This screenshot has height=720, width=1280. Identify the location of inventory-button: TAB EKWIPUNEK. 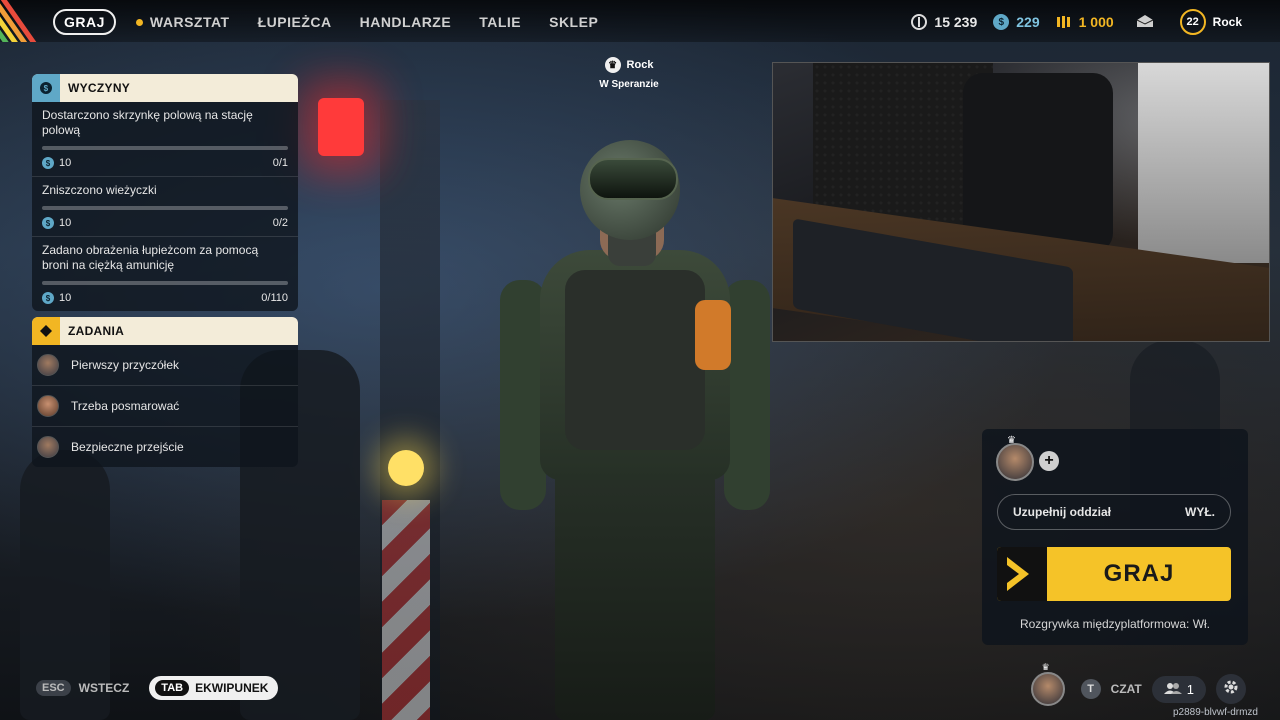
(214, 688).